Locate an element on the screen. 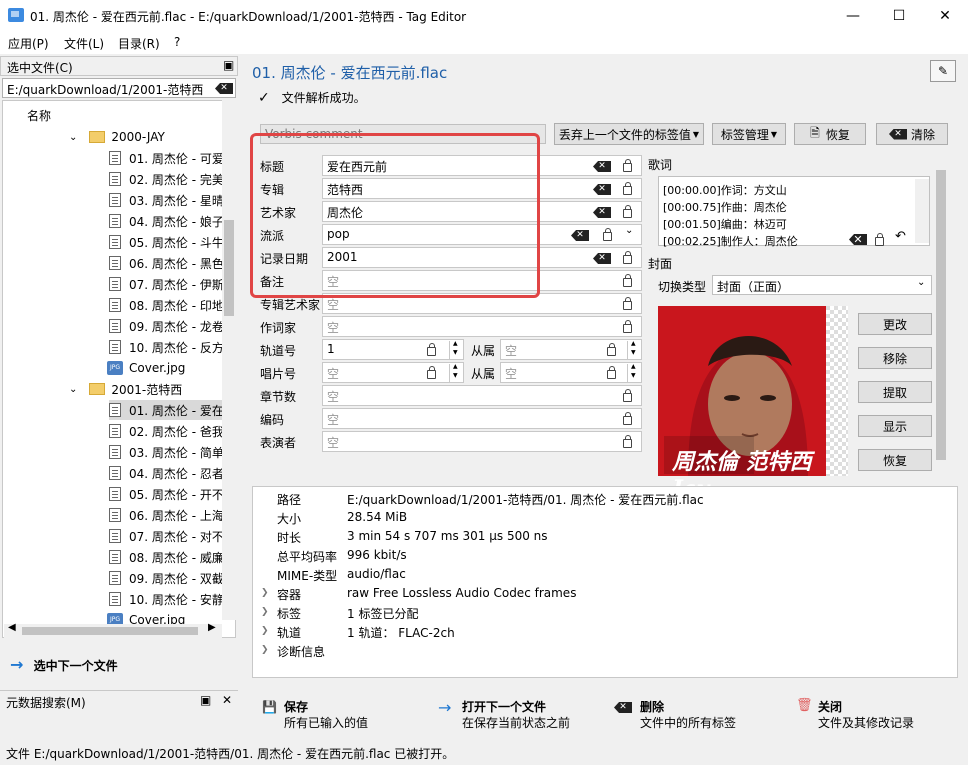 Image resolution: width=968 pixels, height=765 pixels. tree-item: 07. 周杰伦 - 对不 is located at coordinates (172, 536).